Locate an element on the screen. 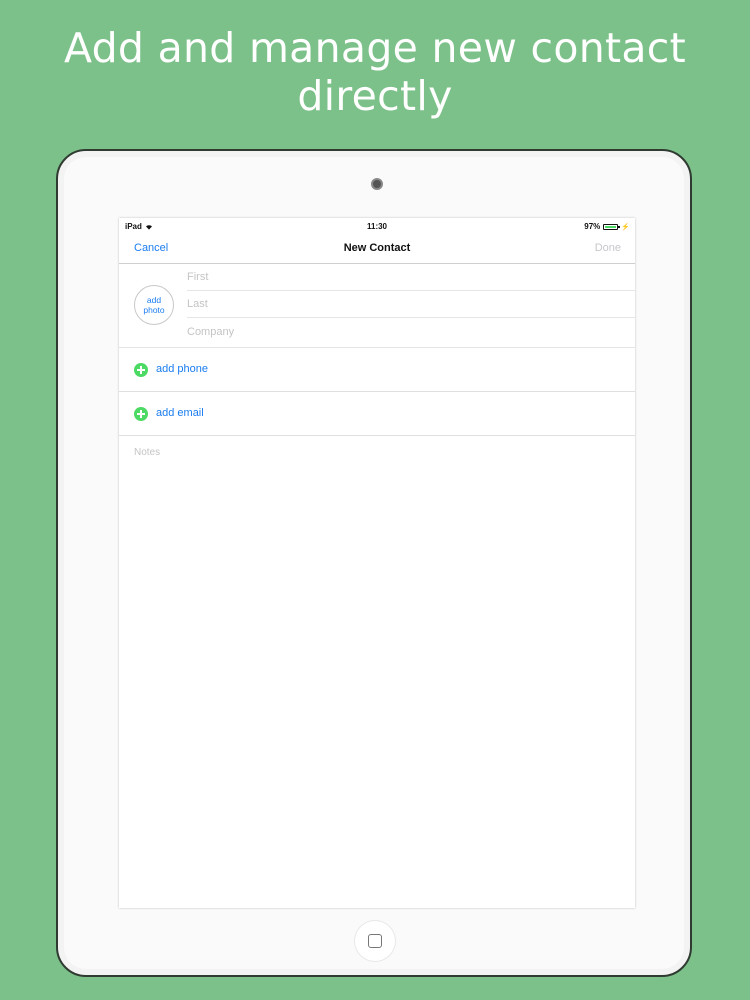 The width and height of the screenshot is (750, 1000). last-name-field is located at coordinates (411, 304).